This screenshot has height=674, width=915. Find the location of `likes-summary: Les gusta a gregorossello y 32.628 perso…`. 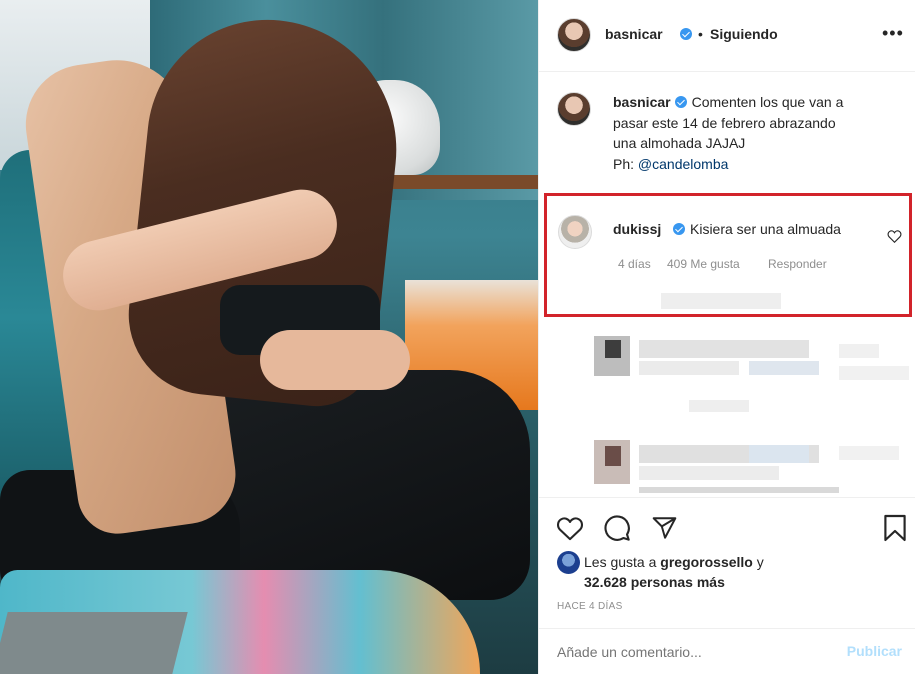

likes-summary: Les gusta a gregorossello y 32.628 perso… is located at coordinates (730, 572).